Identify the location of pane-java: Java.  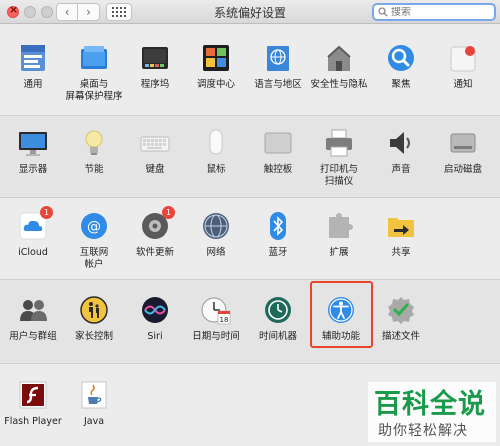
(94, 404).